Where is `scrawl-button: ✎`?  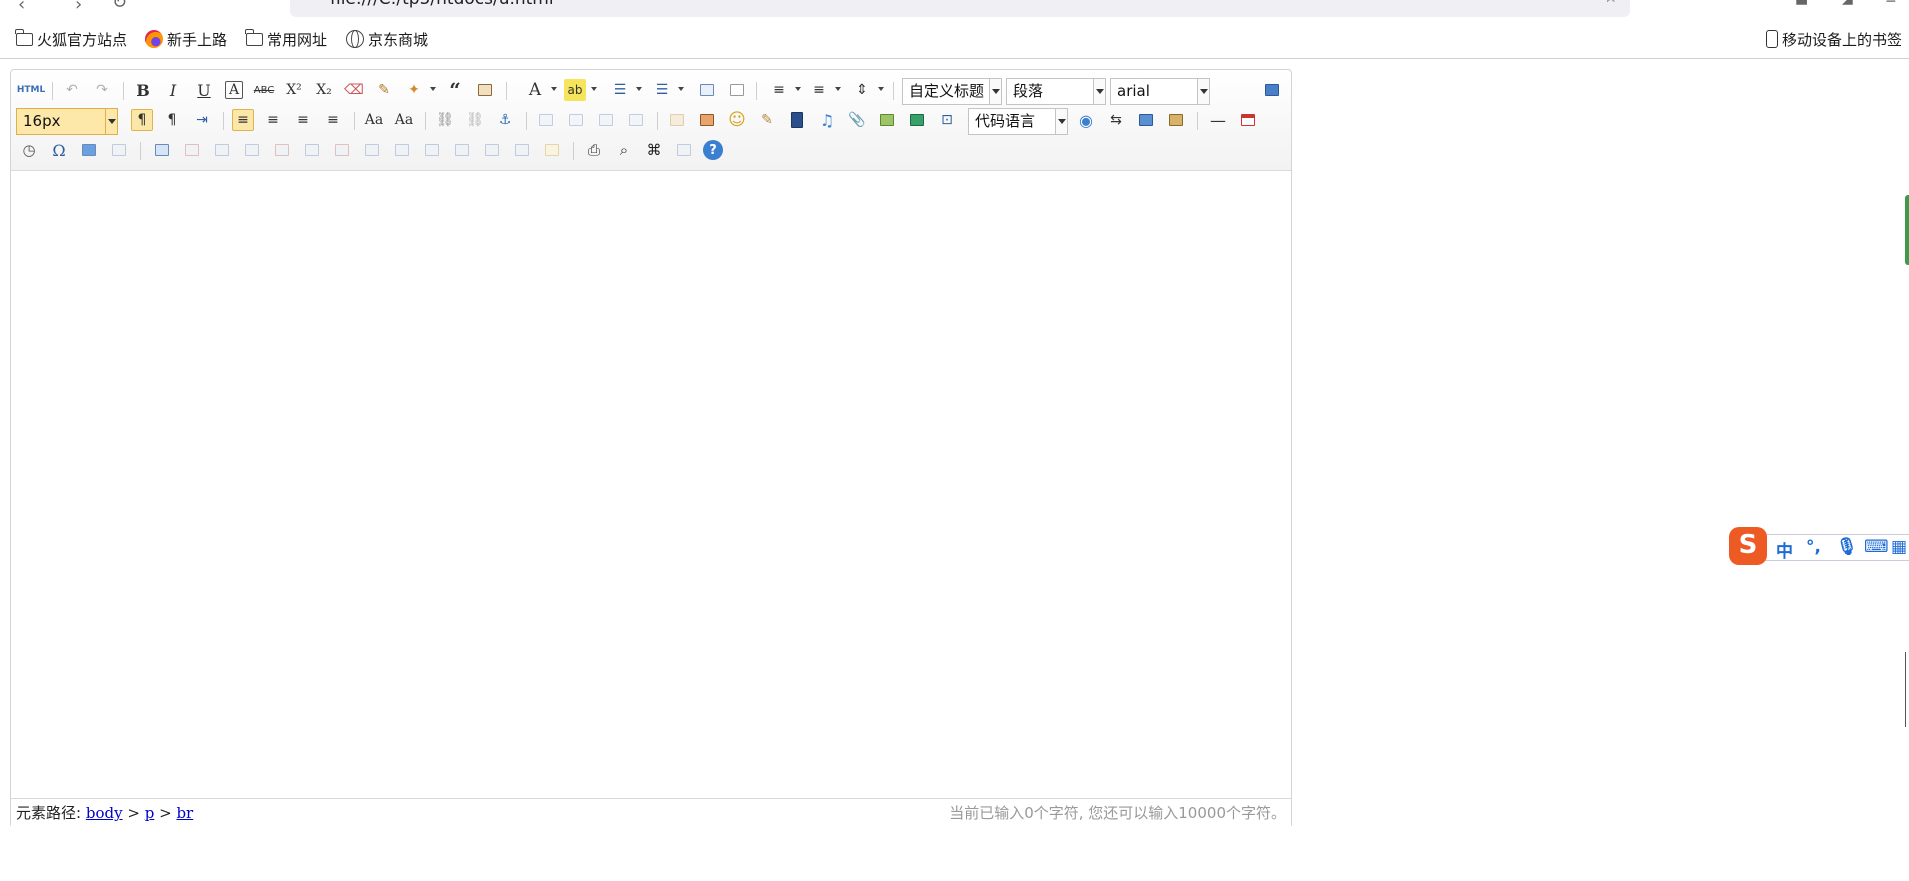
scrawl-button: ✎ is located at coordinates (767, 120).